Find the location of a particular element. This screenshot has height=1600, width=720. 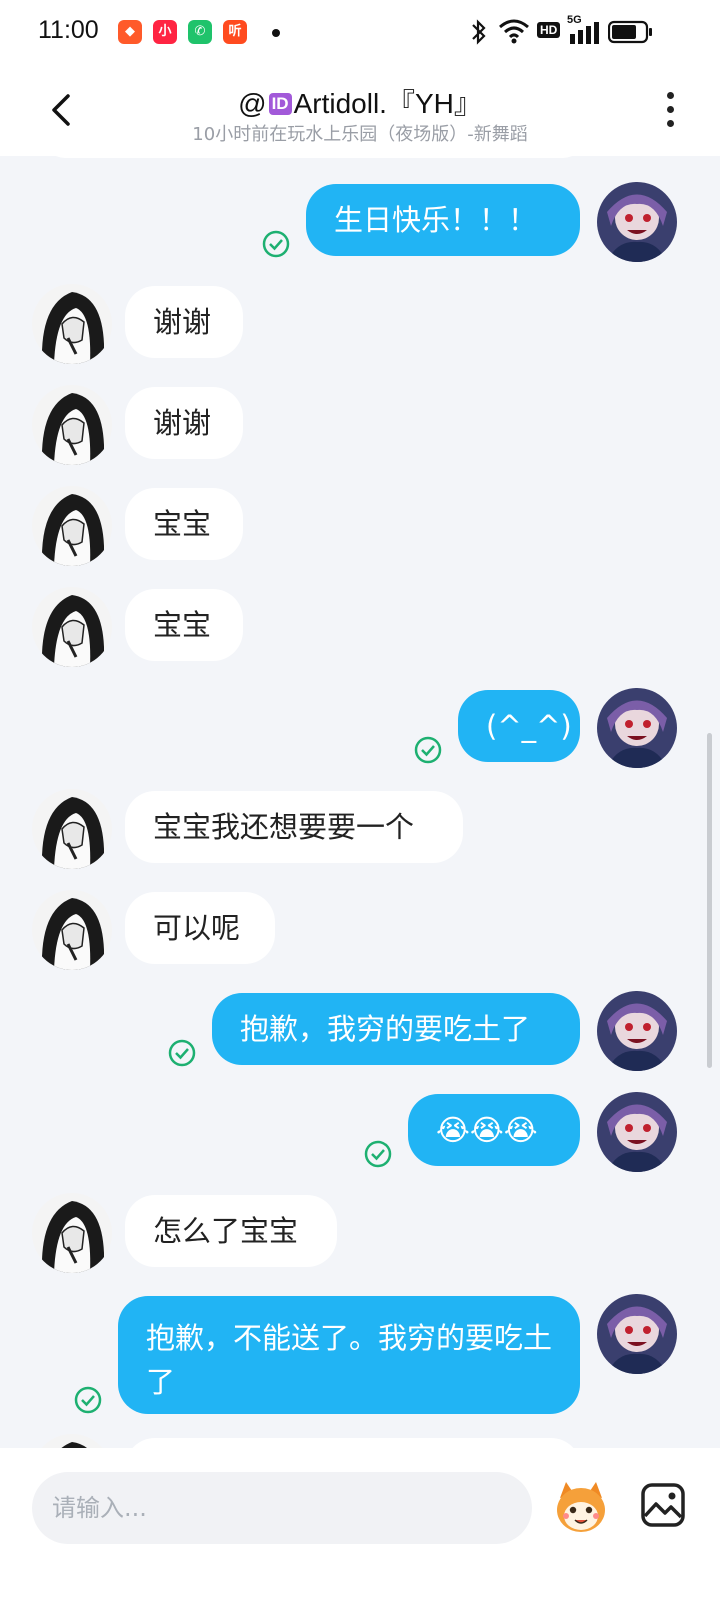

more-options-icon is located at coordinates (670, 112).